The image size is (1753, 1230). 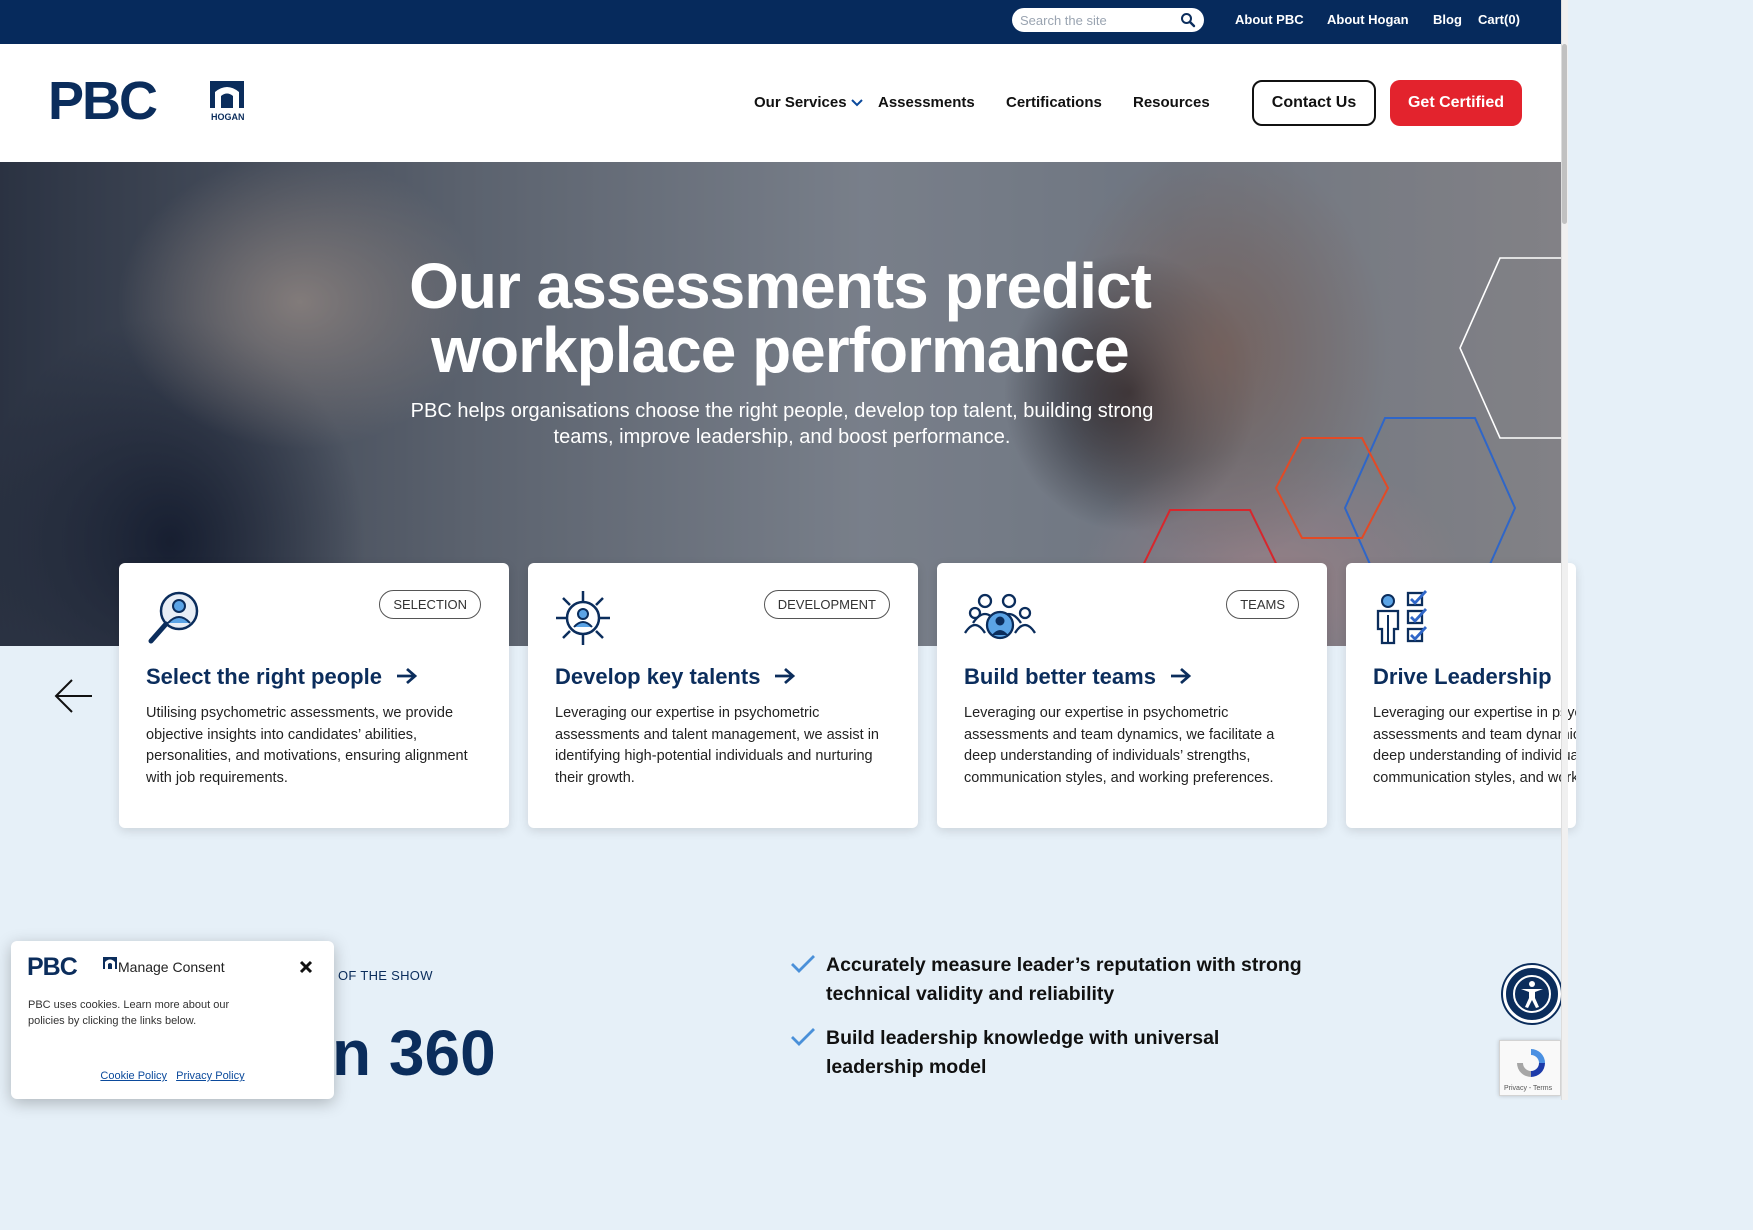 What do you see at coordinates (306, 967) in the screenshot?
I see `close-icon` at bounding box center [306, 967].